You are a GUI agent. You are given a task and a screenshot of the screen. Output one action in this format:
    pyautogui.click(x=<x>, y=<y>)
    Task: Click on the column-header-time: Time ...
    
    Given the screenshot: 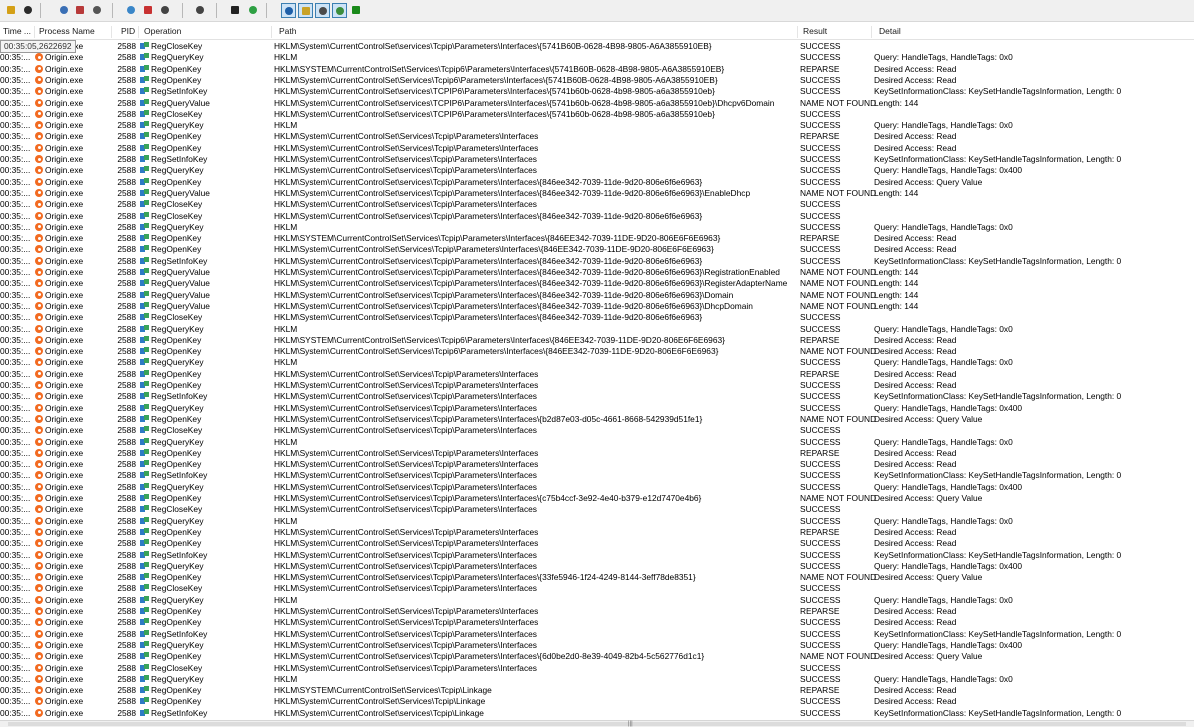 What is the action you would take?
    pyautogui.click(x=17, y=31)
    